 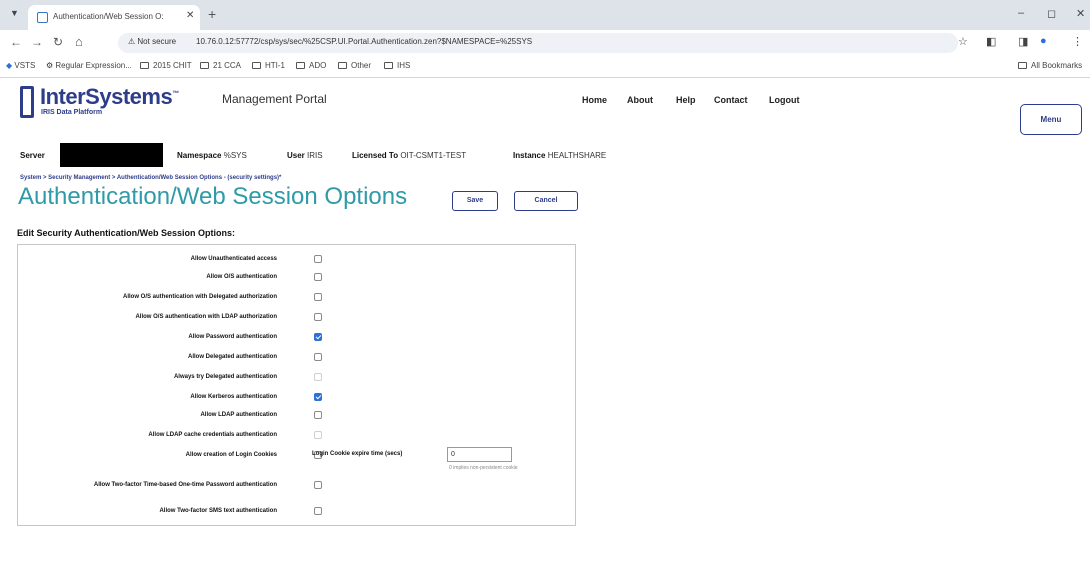 What do you see at coordinates (1043, 41) in the screenshot?
I see `profile-icon: ●` at bounding box center [1043, 41].